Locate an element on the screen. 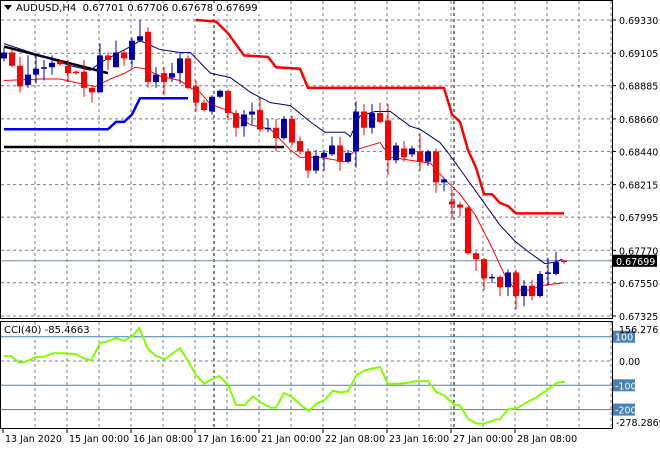 The height and width of the screenshot is (450, 660). price-axis-label: 0.67550 is located at coordinates (638, 284).